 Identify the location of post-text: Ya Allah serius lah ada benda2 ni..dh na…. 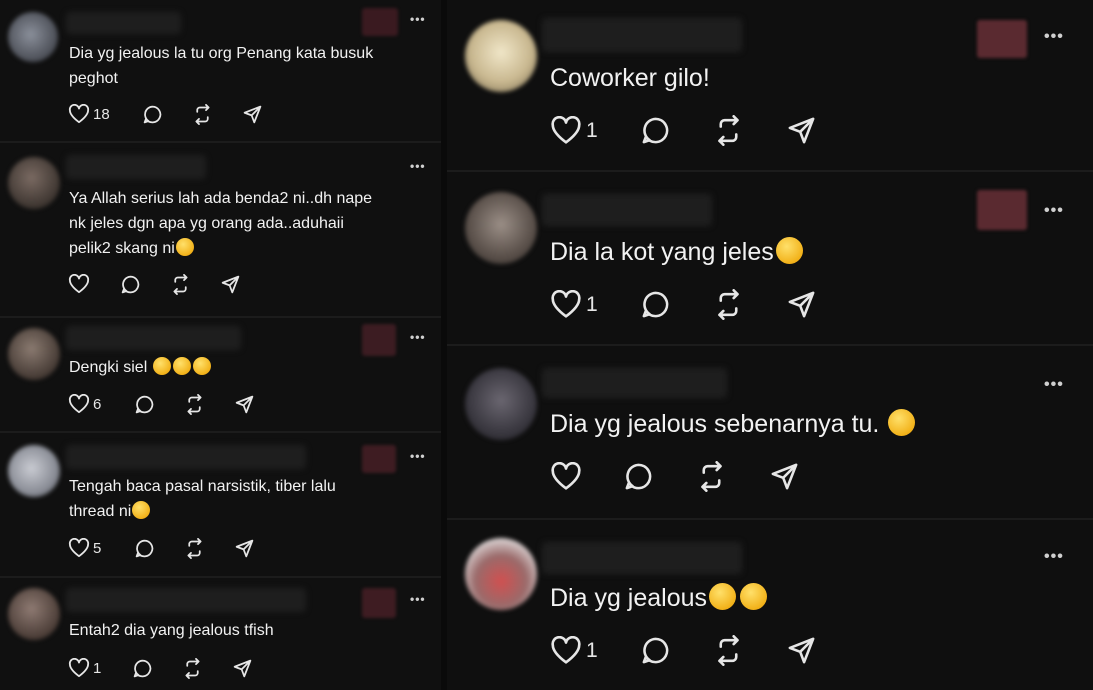
(221, 223).